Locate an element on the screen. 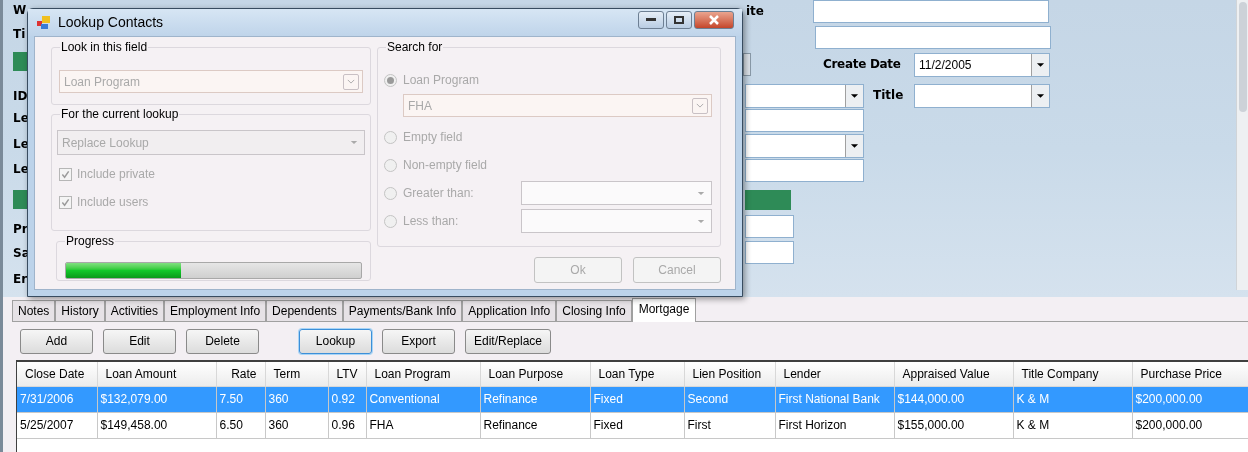 This screenshot has width=1248, height=452. column-header: Purchase Price is located at coordinates (1190, 374).